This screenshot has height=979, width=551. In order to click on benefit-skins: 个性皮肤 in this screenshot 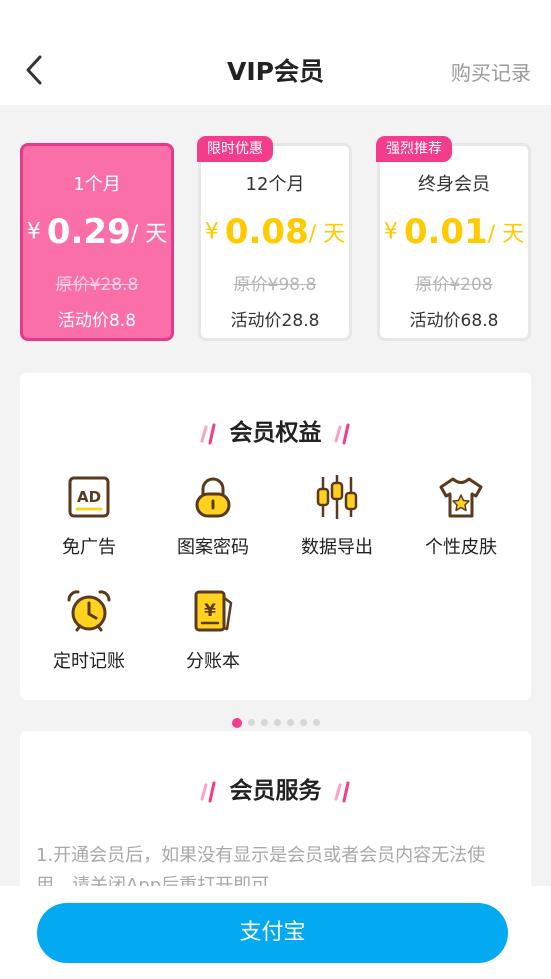, I will do `click(461, 516)`.